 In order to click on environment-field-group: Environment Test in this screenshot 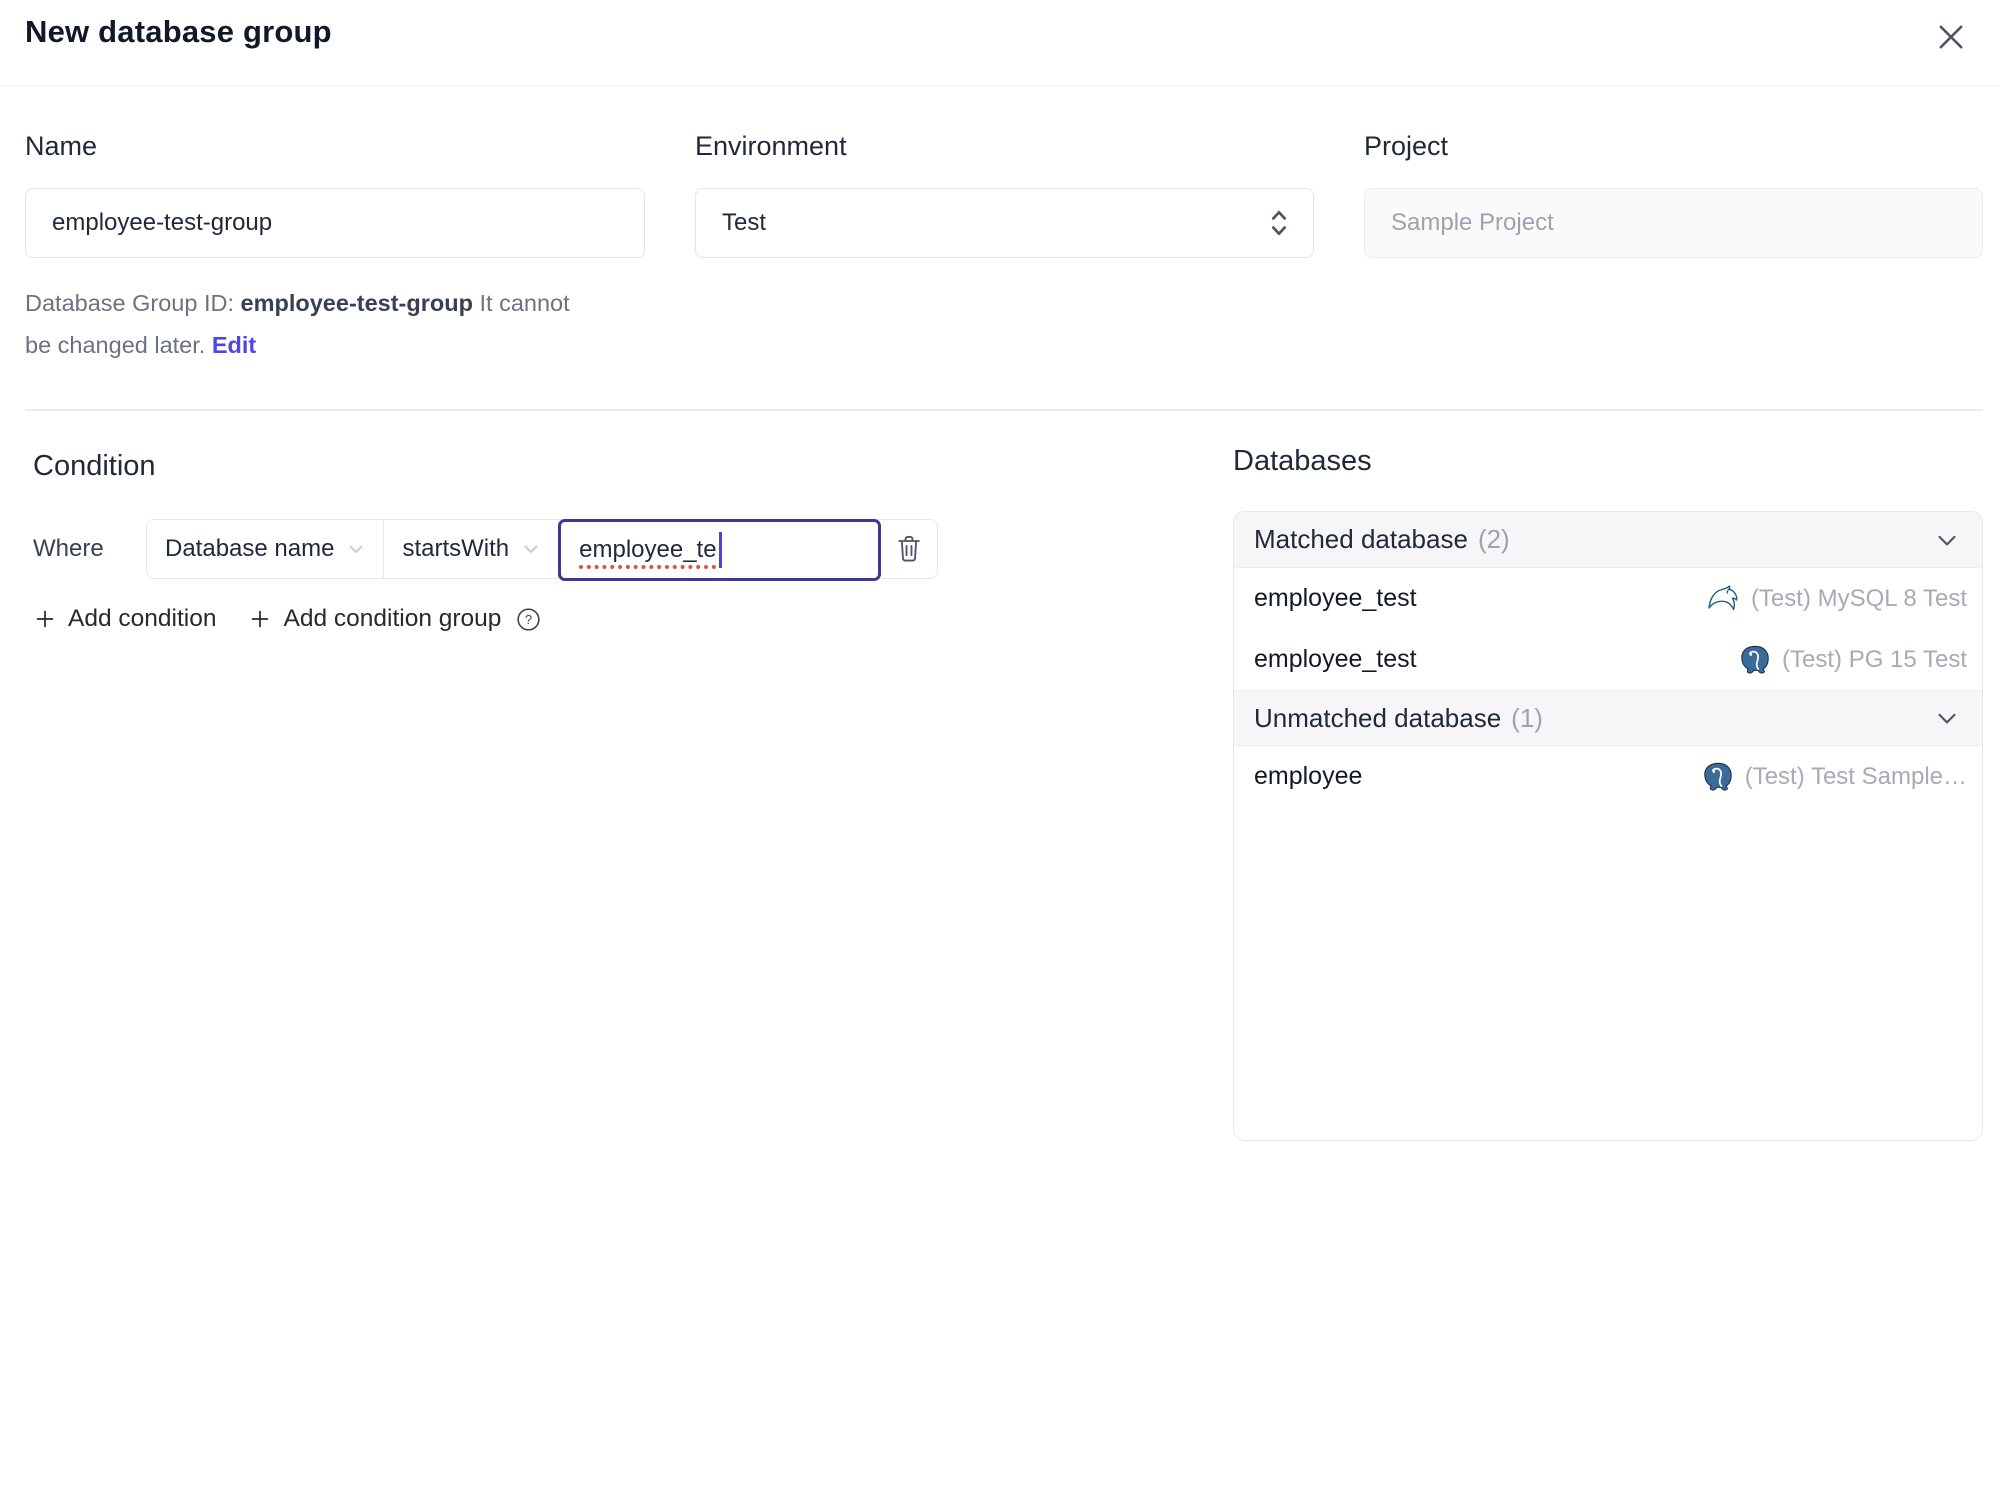, I will do `click(1004, 248)`.